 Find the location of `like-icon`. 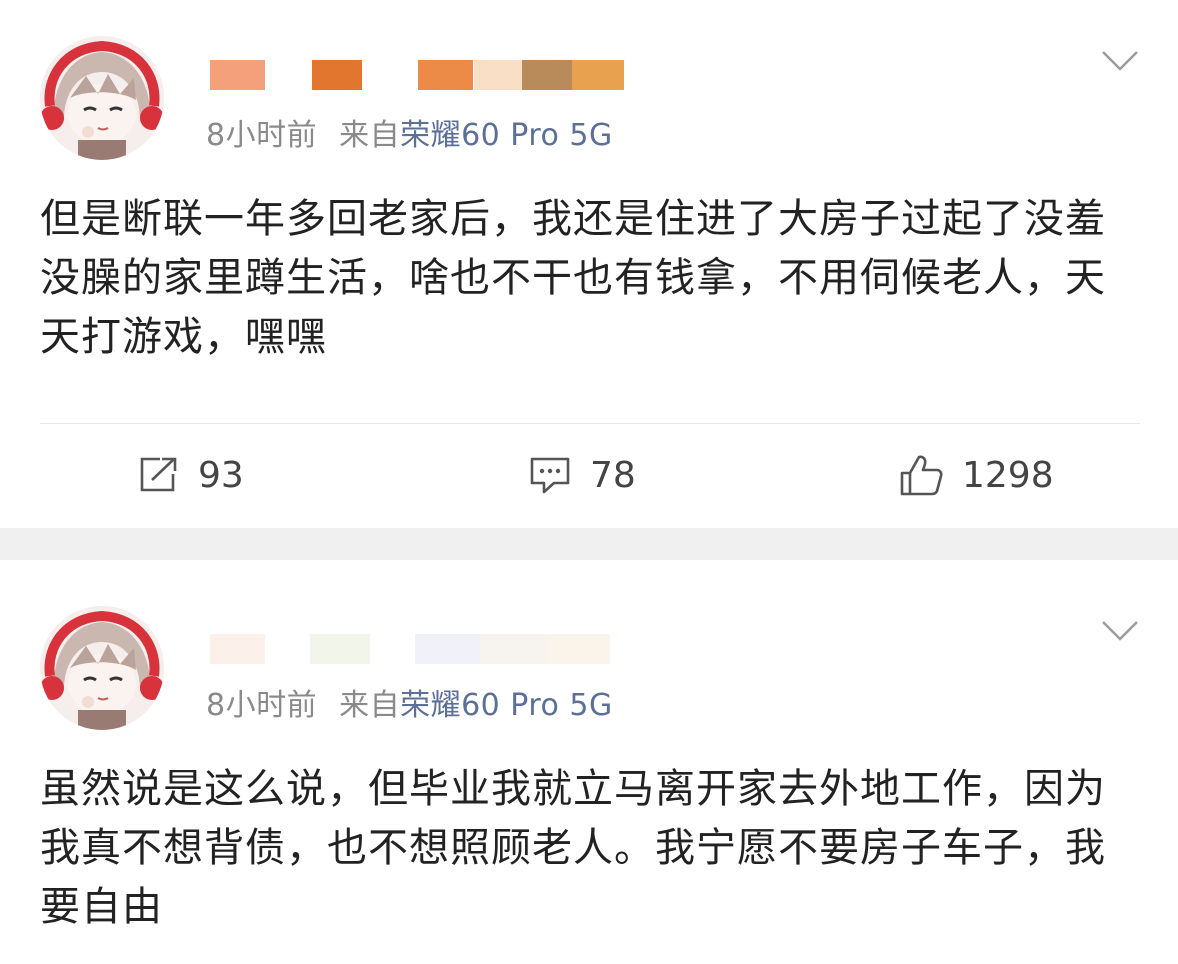

like-icon is located at coordinates (921, 475).